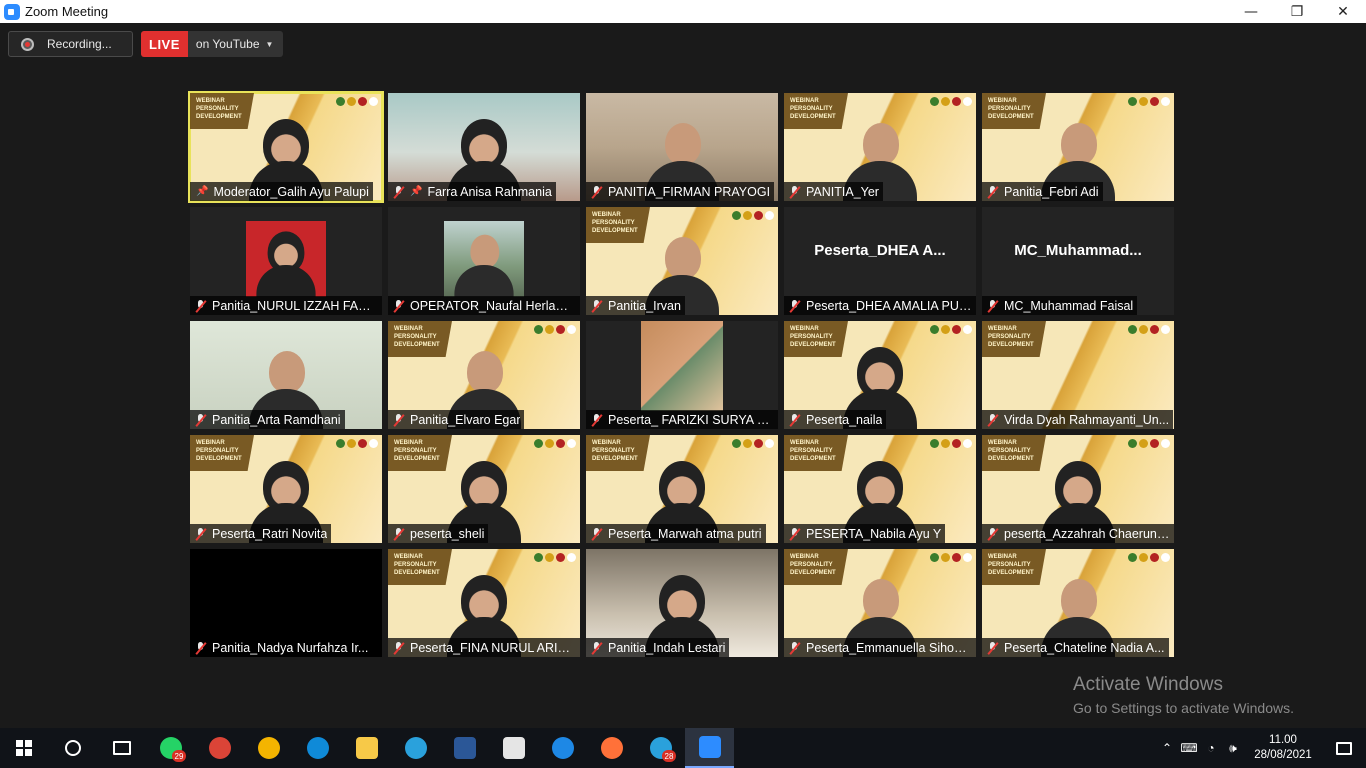 The height and width of the screenshot is (768, 1366). What do you see at coordinates (170, 748) in the screenshot?
I see `taskbar-whatsapp-button: 29` at bounding box center [170, 748].